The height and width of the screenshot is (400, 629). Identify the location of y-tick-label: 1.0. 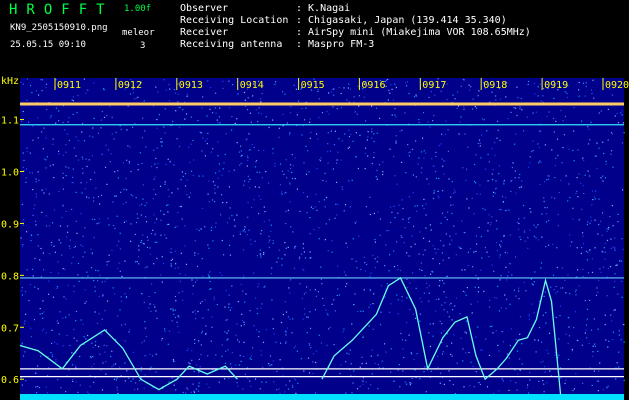
(10, 173).